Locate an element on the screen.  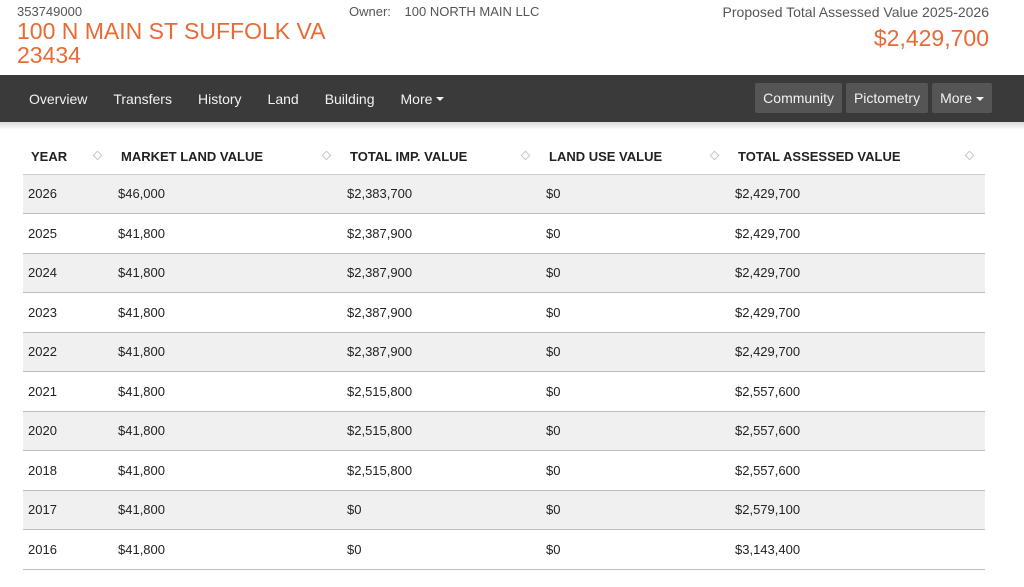
parcel-id: 353749000 is located at coordinates (50, 11).